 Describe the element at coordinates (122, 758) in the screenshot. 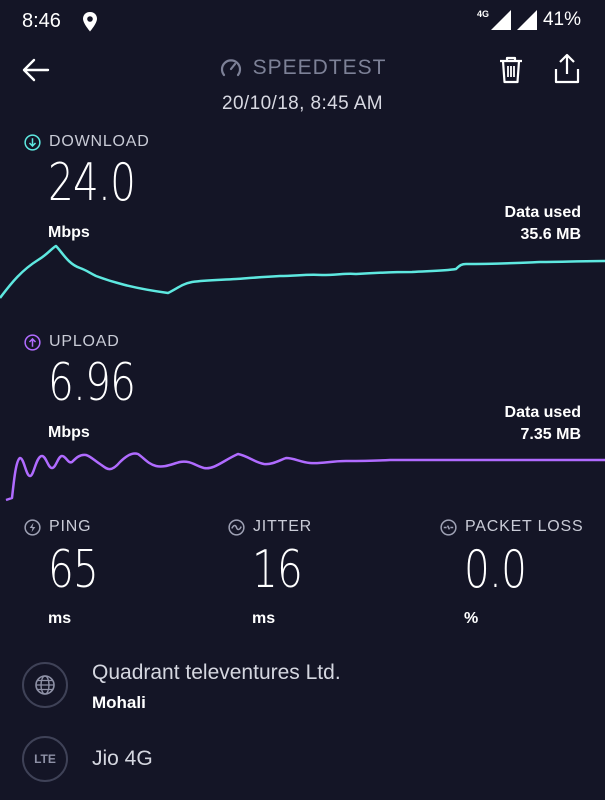

I see `connection-name: Jio 4G` at that location.